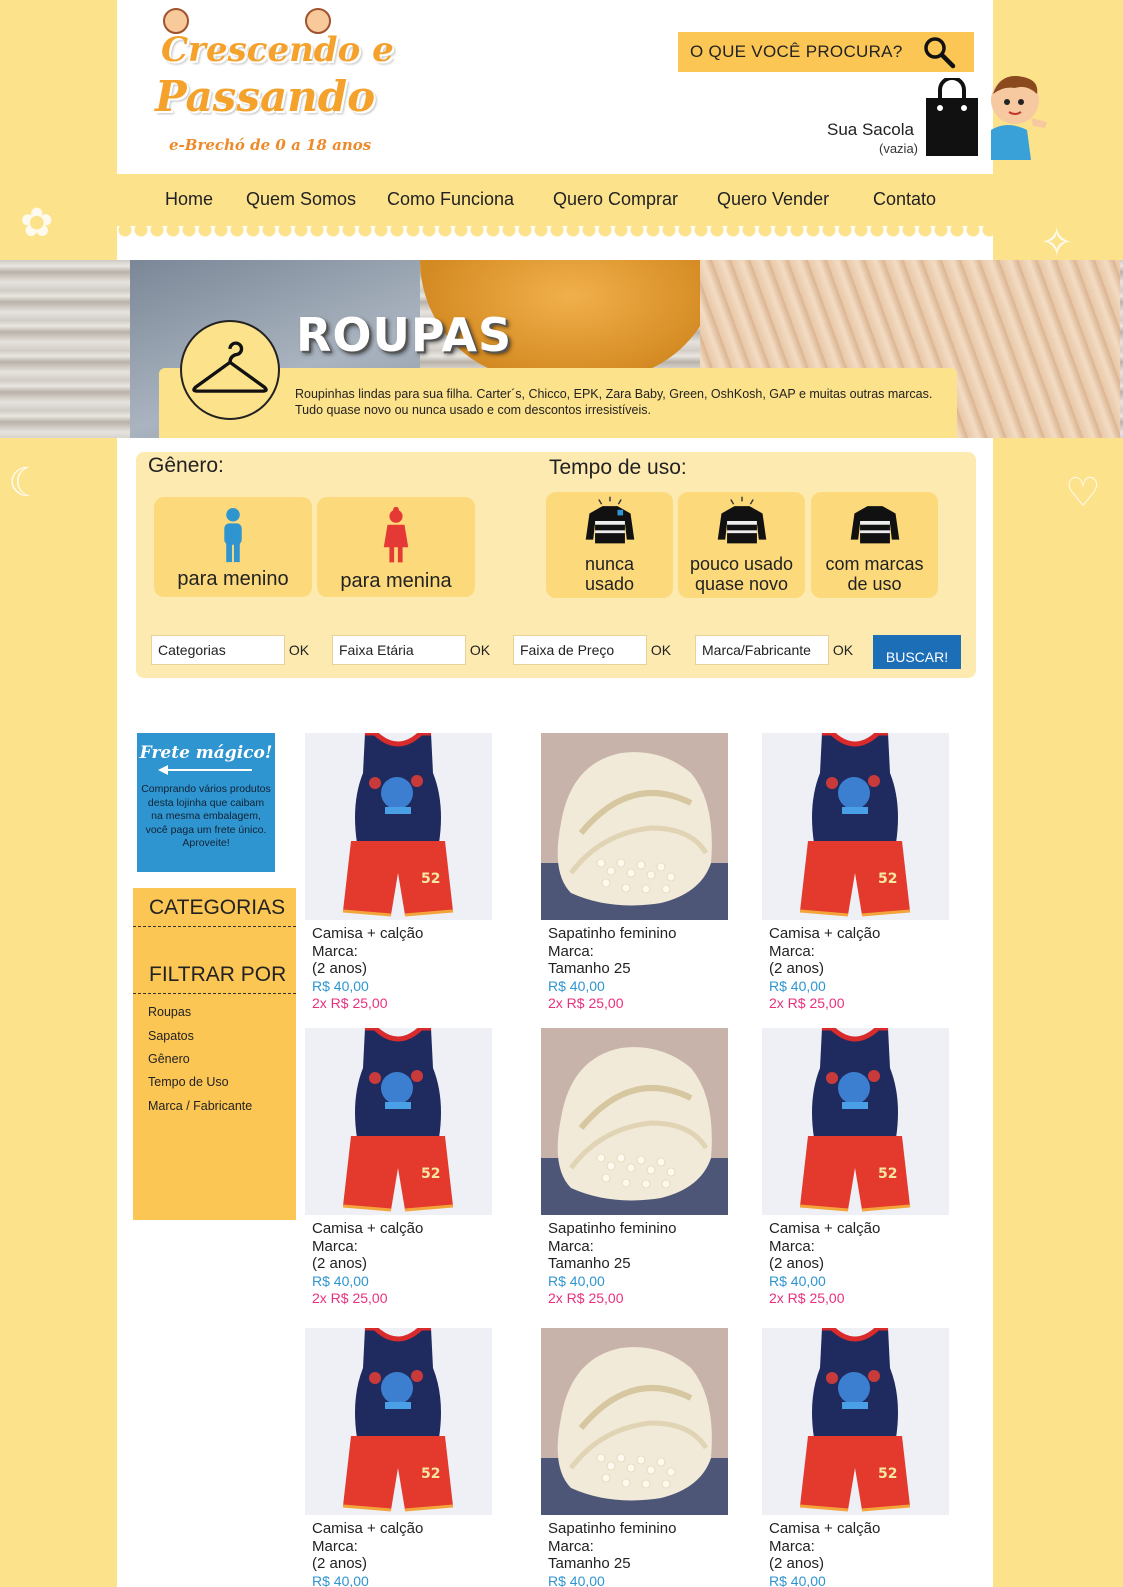 This screenshot has height=1587, width=1123. I want to click on shopping-bag-icon, so click(952, 118).